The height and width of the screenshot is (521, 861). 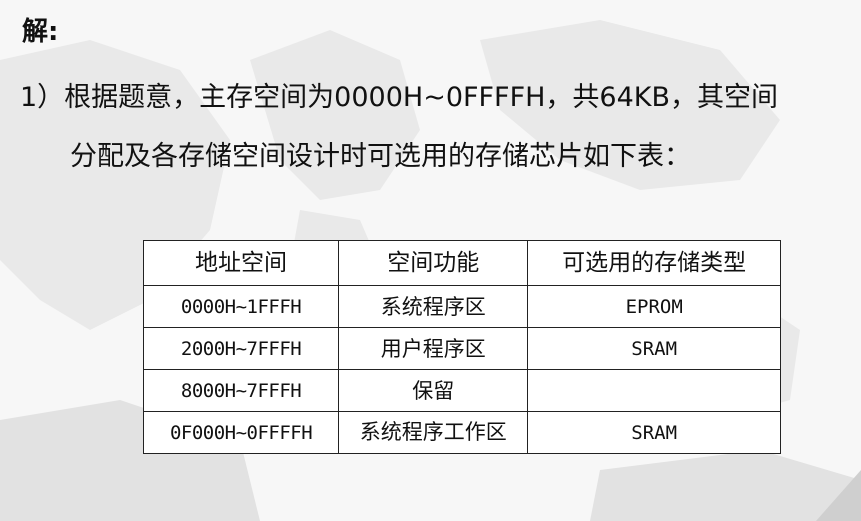 I want to click on cell-address: 0000H~1FFFH, so click(x=241, y=306).